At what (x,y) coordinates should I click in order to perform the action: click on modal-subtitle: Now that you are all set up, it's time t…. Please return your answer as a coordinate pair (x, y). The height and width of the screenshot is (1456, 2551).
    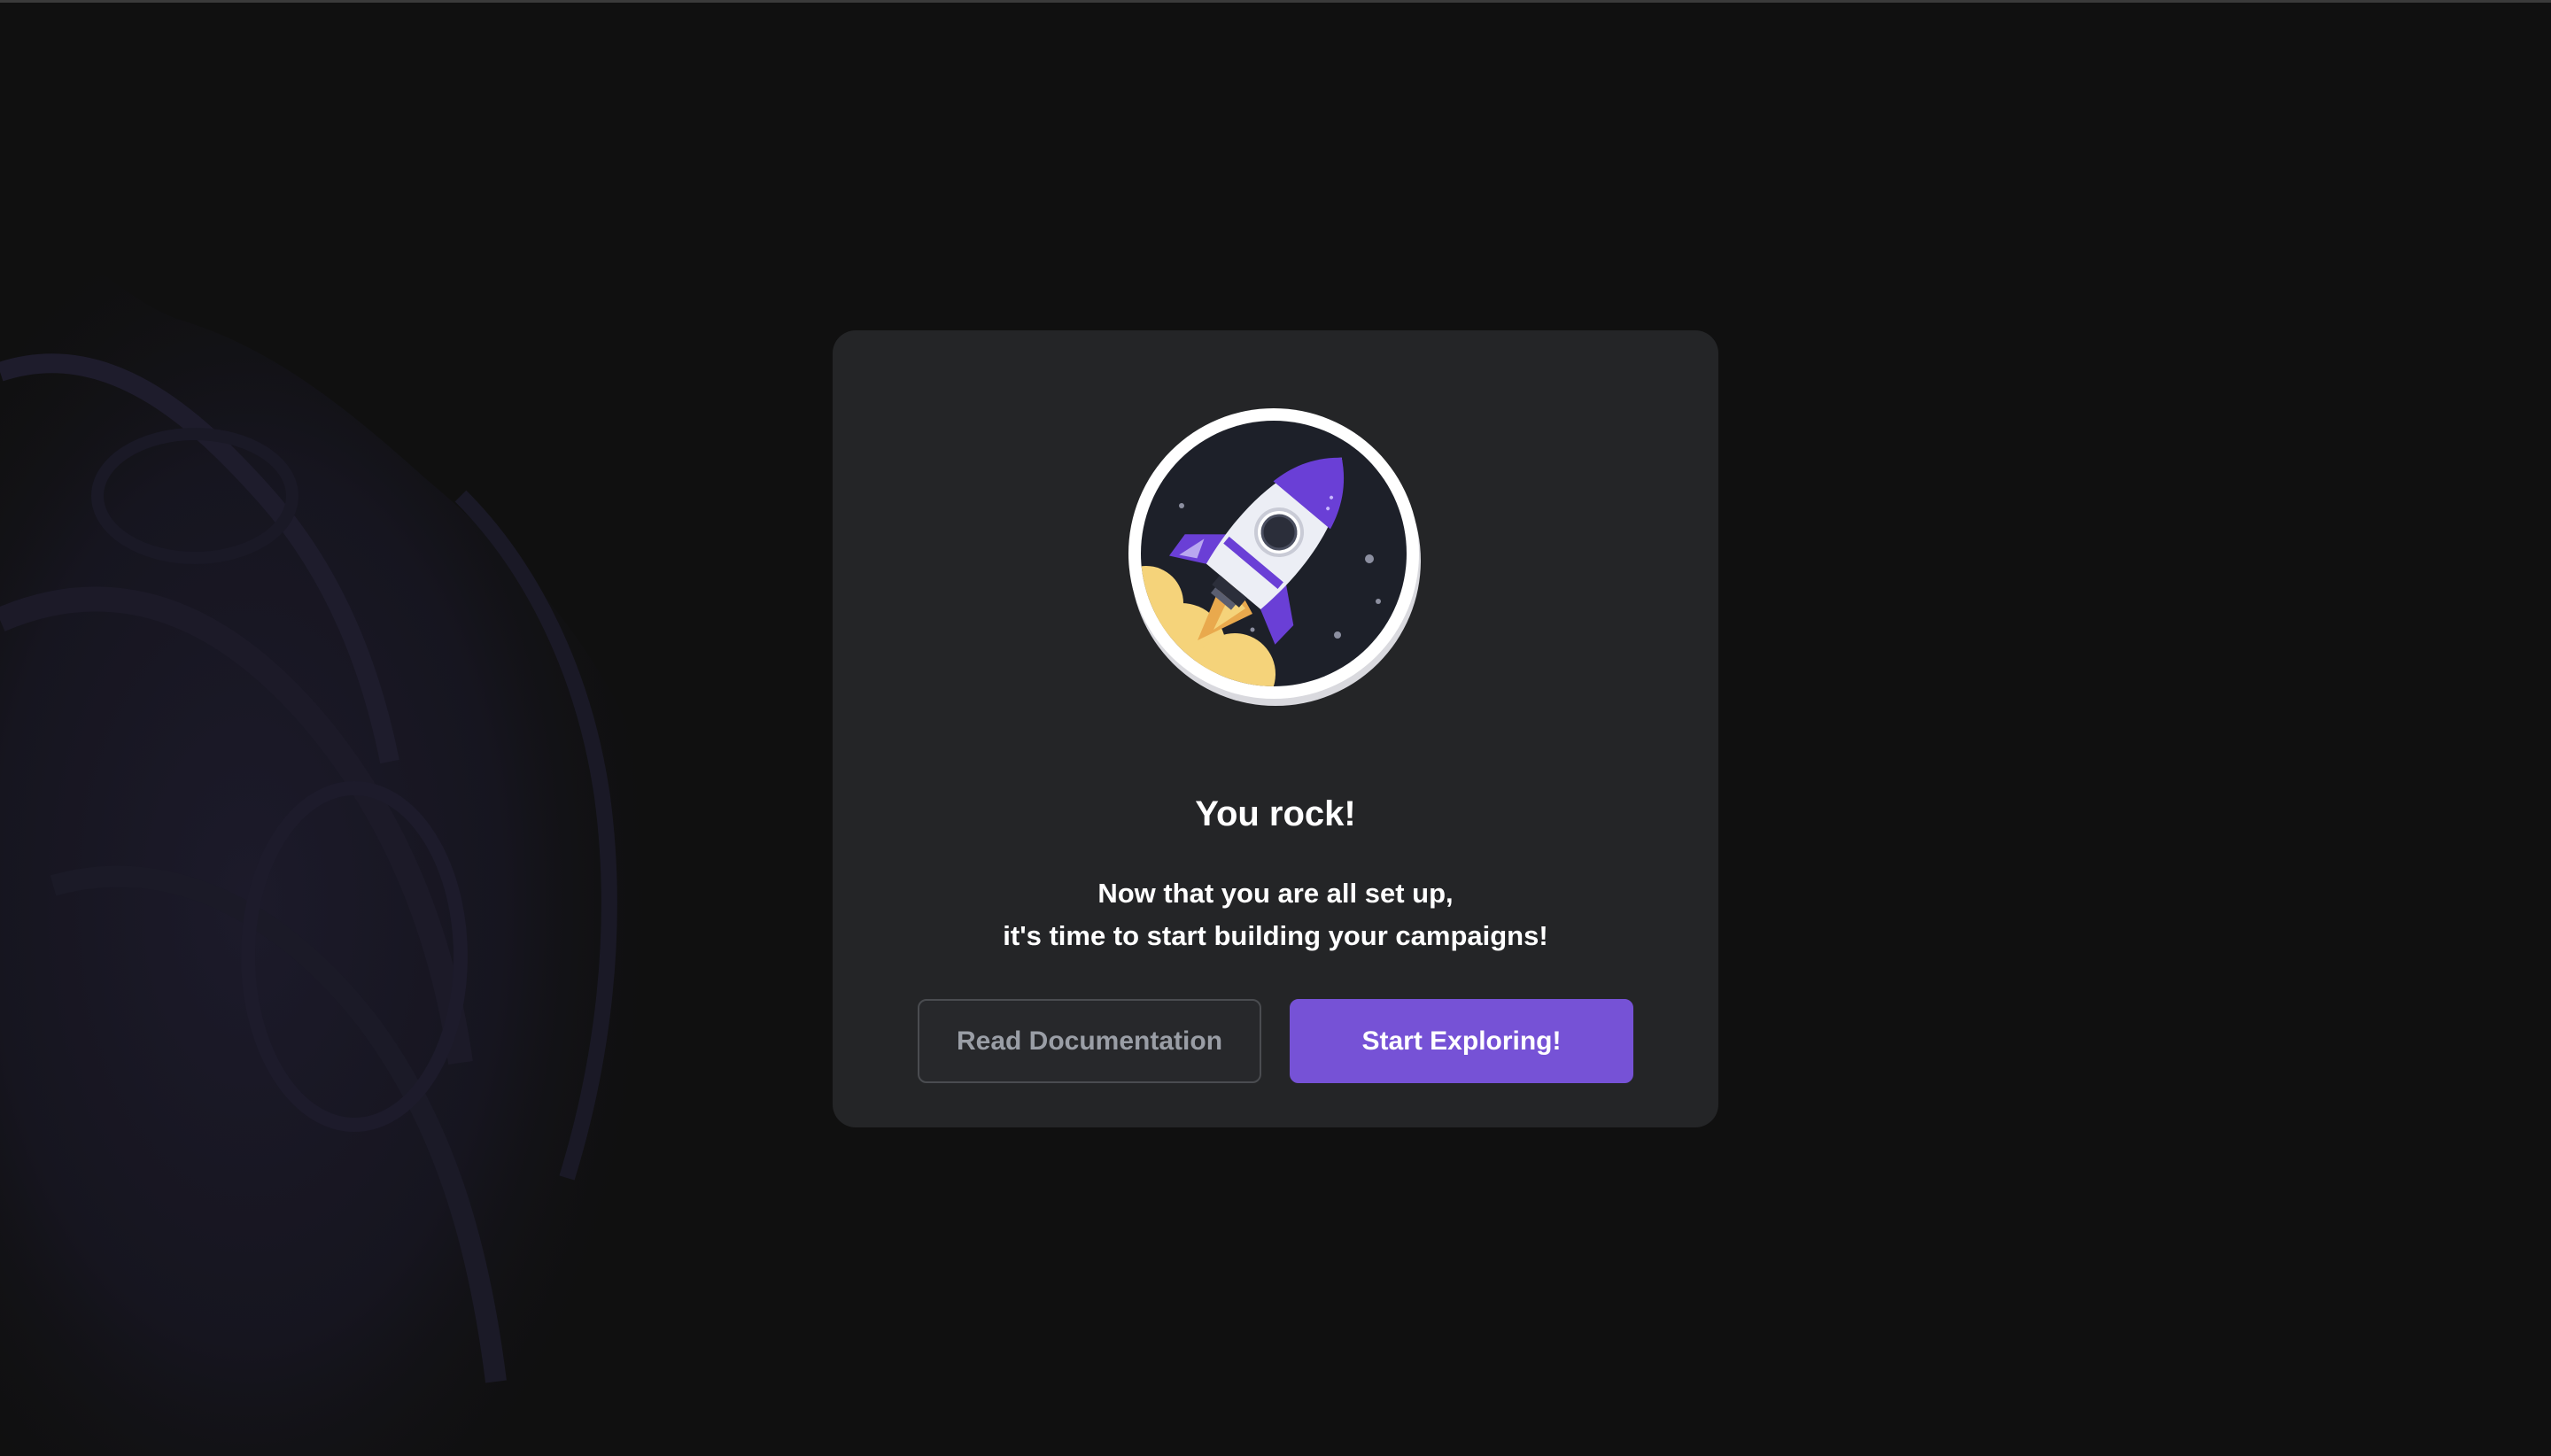
    Looking at the image, I should click on (1275, 914).